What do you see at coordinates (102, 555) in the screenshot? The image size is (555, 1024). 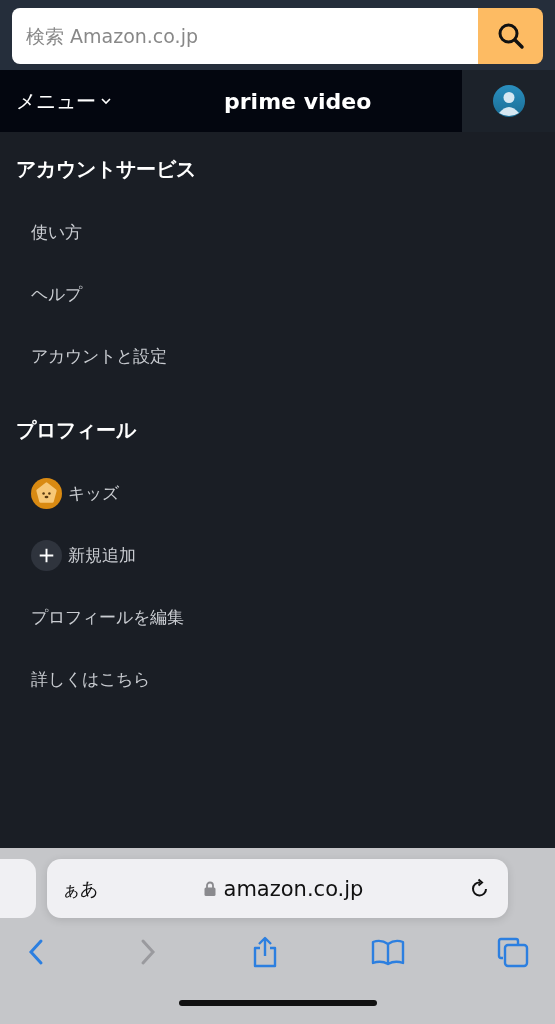 I see `menu-item: 新規追加` at bounding box center [102, 555].